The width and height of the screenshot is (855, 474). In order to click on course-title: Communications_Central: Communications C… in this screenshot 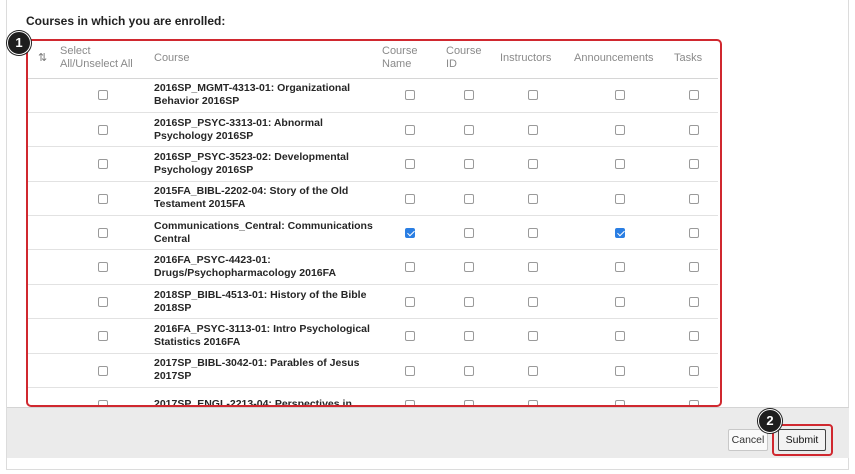, I will do `click(264, 233)`.